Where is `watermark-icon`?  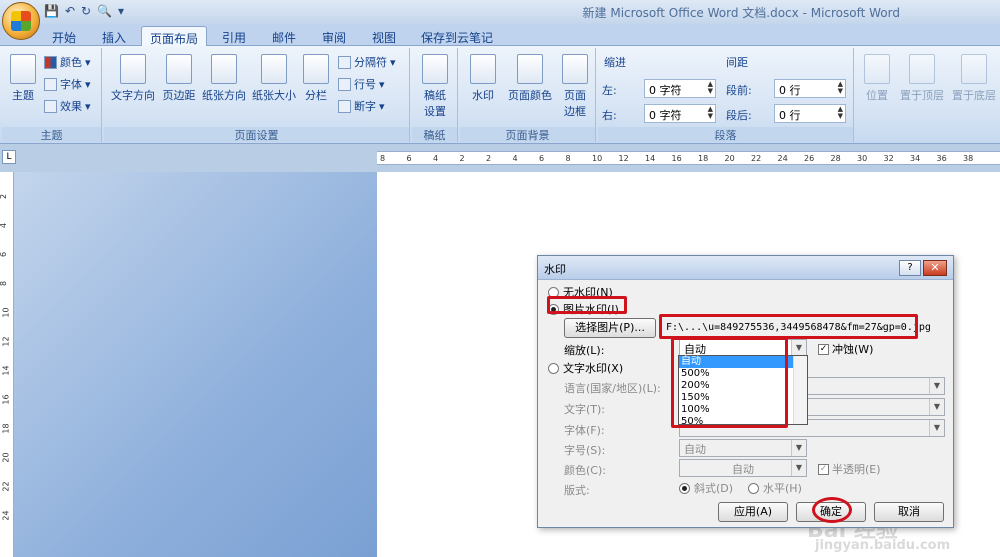 watermark-icon is located at coordinates (483, 69).